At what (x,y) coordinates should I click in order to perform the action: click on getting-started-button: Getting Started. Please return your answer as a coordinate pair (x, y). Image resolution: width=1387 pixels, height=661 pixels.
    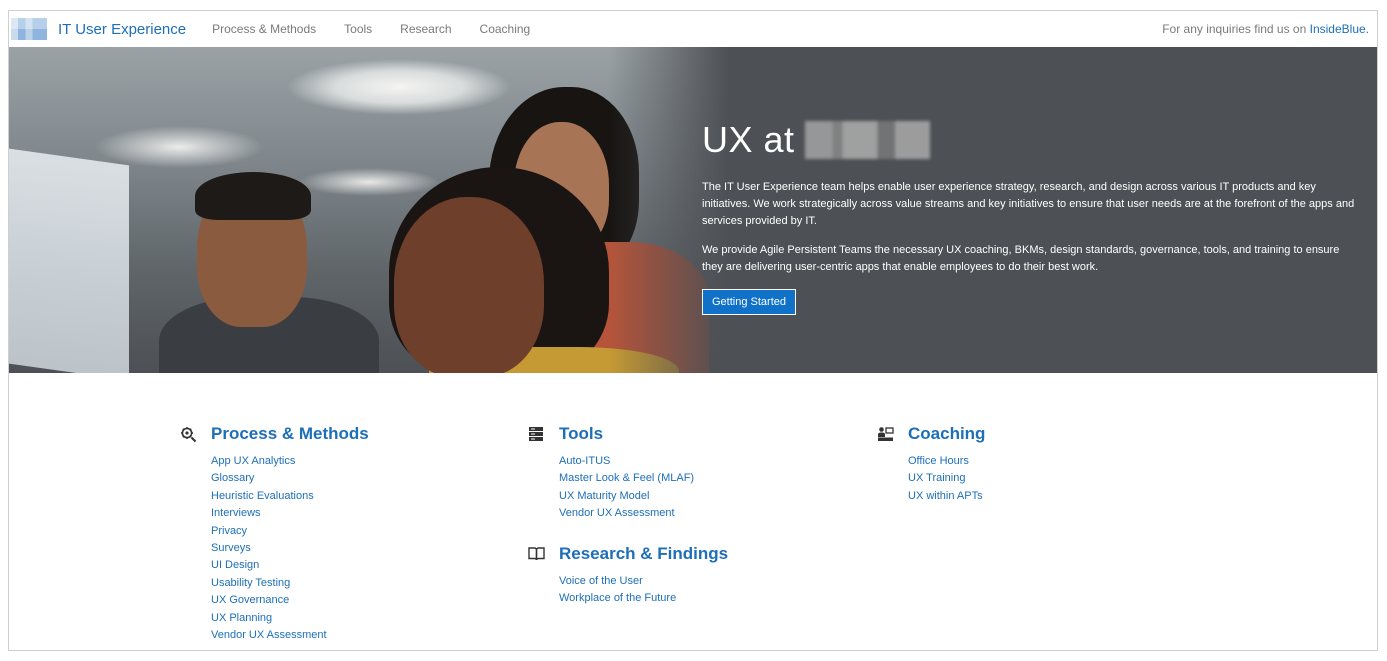
    Looking at the image, I should click on (749, 302).